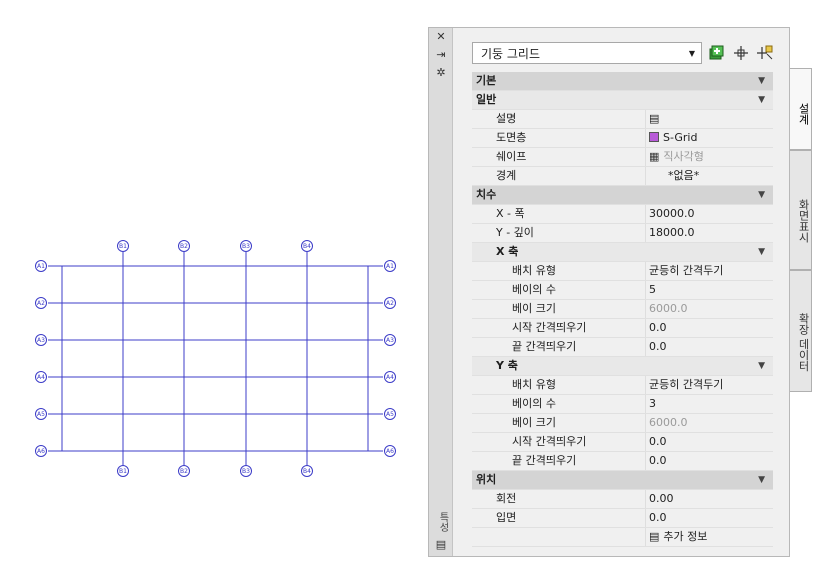 The image size is (819, 574). I want to click on property-row-x-bay-size: 베이 크기 6000.0, so click(622, 309).